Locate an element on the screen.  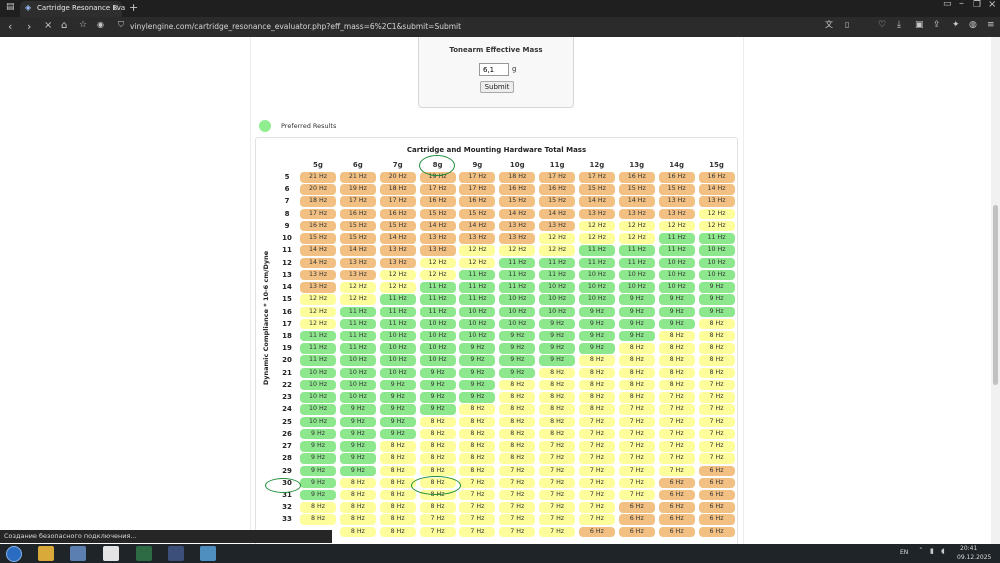
secure-connection-icon: ⛉ is located at coordinates (121, 25).